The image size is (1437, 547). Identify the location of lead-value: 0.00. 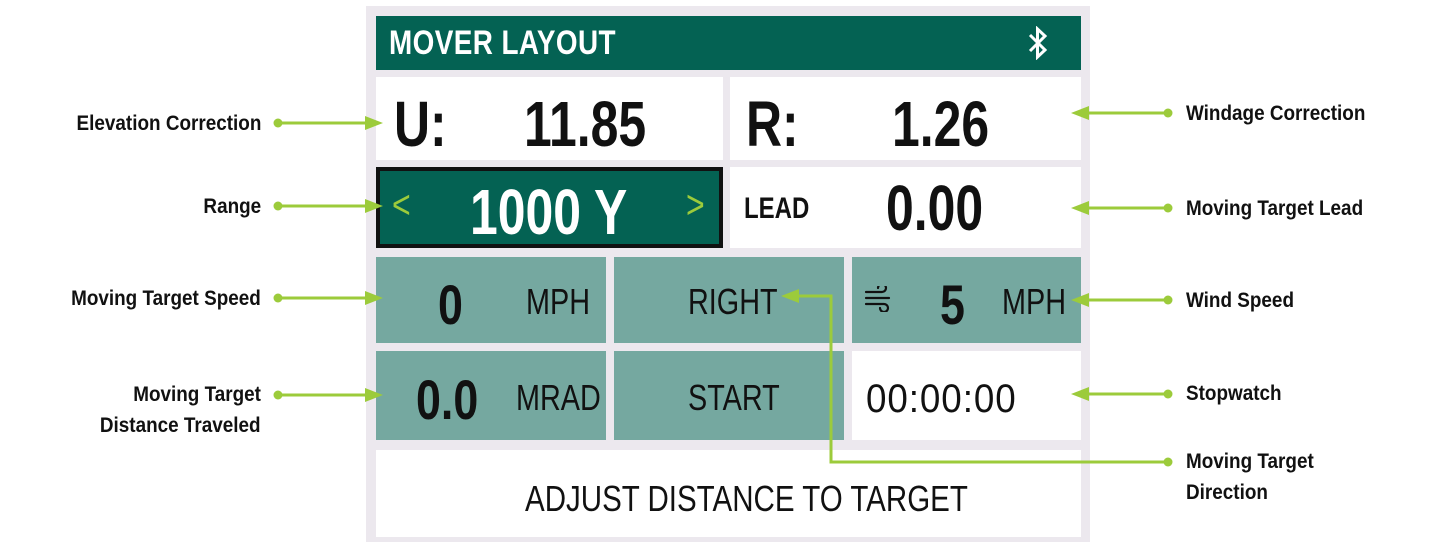
(935, 208).